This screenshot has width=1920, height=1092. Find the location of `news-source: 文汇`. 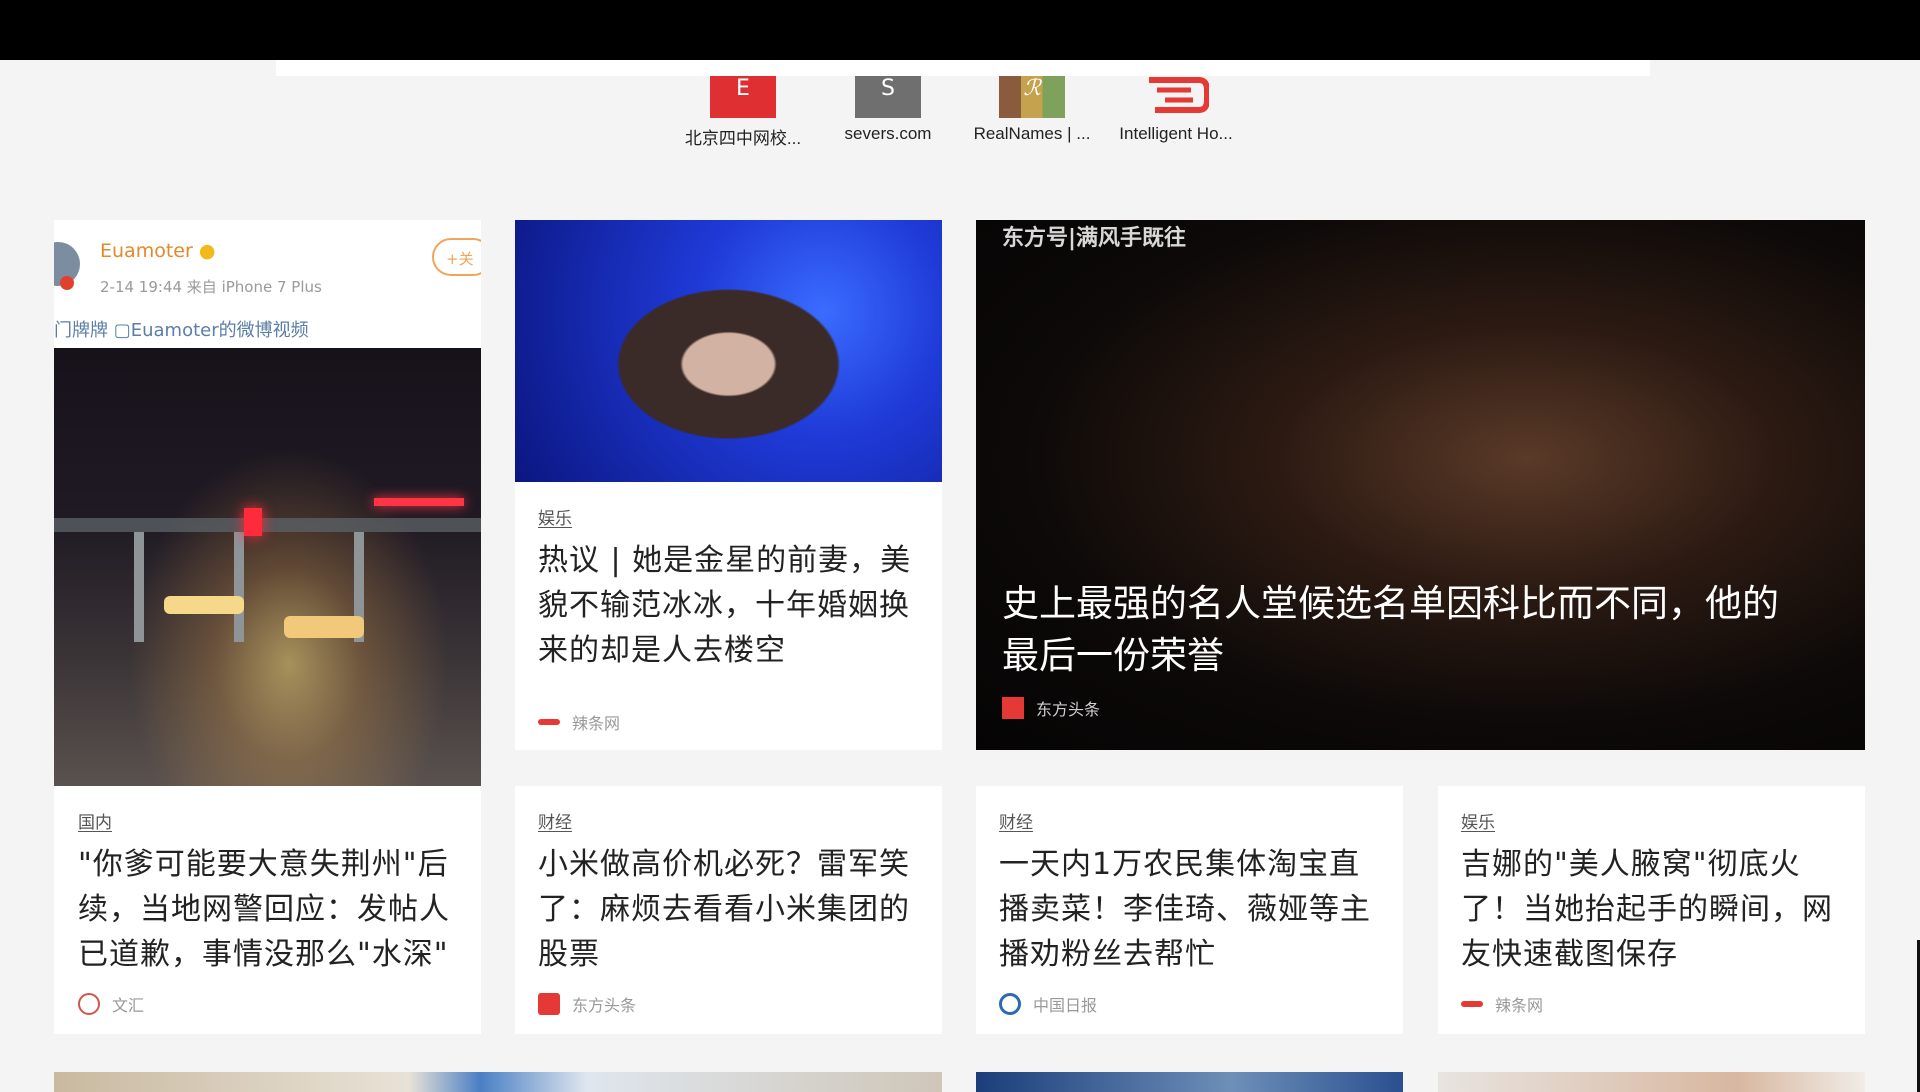

news-source: 文汇 is located at coordinates (111, 1004).